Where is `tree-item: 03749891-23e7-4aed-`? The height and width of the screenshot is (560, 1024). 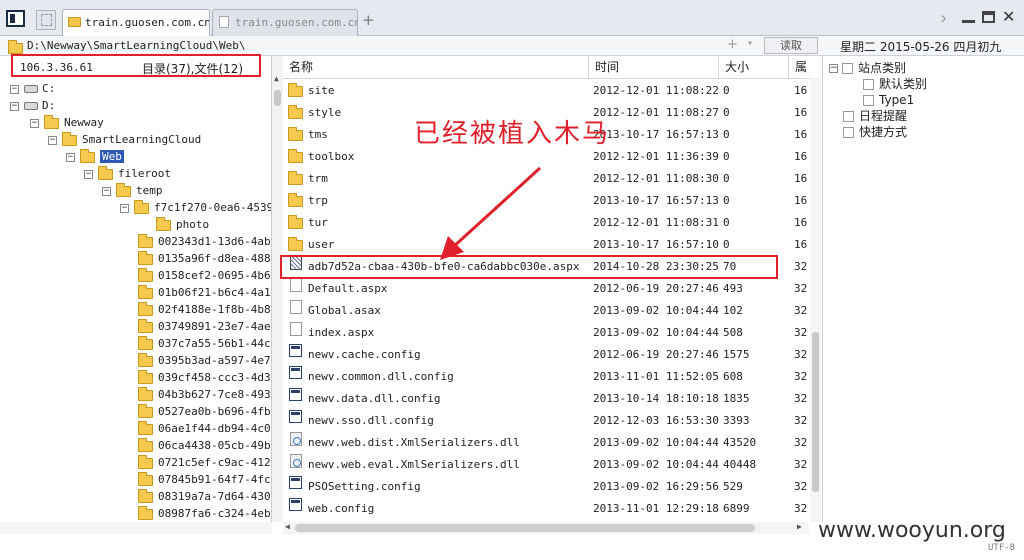
tree-item: 03749891-23e7-4aed- is located at coordinates (205, 326).